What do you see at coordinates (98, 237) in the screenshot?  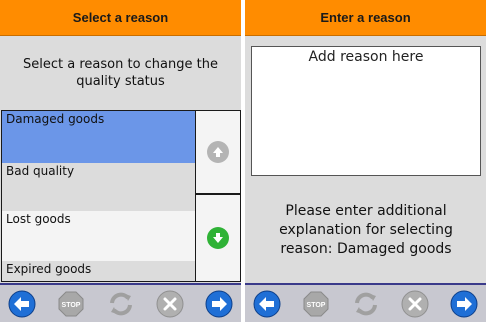 I see `reason-item-lost-goods: Lost goods` at bounding box center [98, 237].